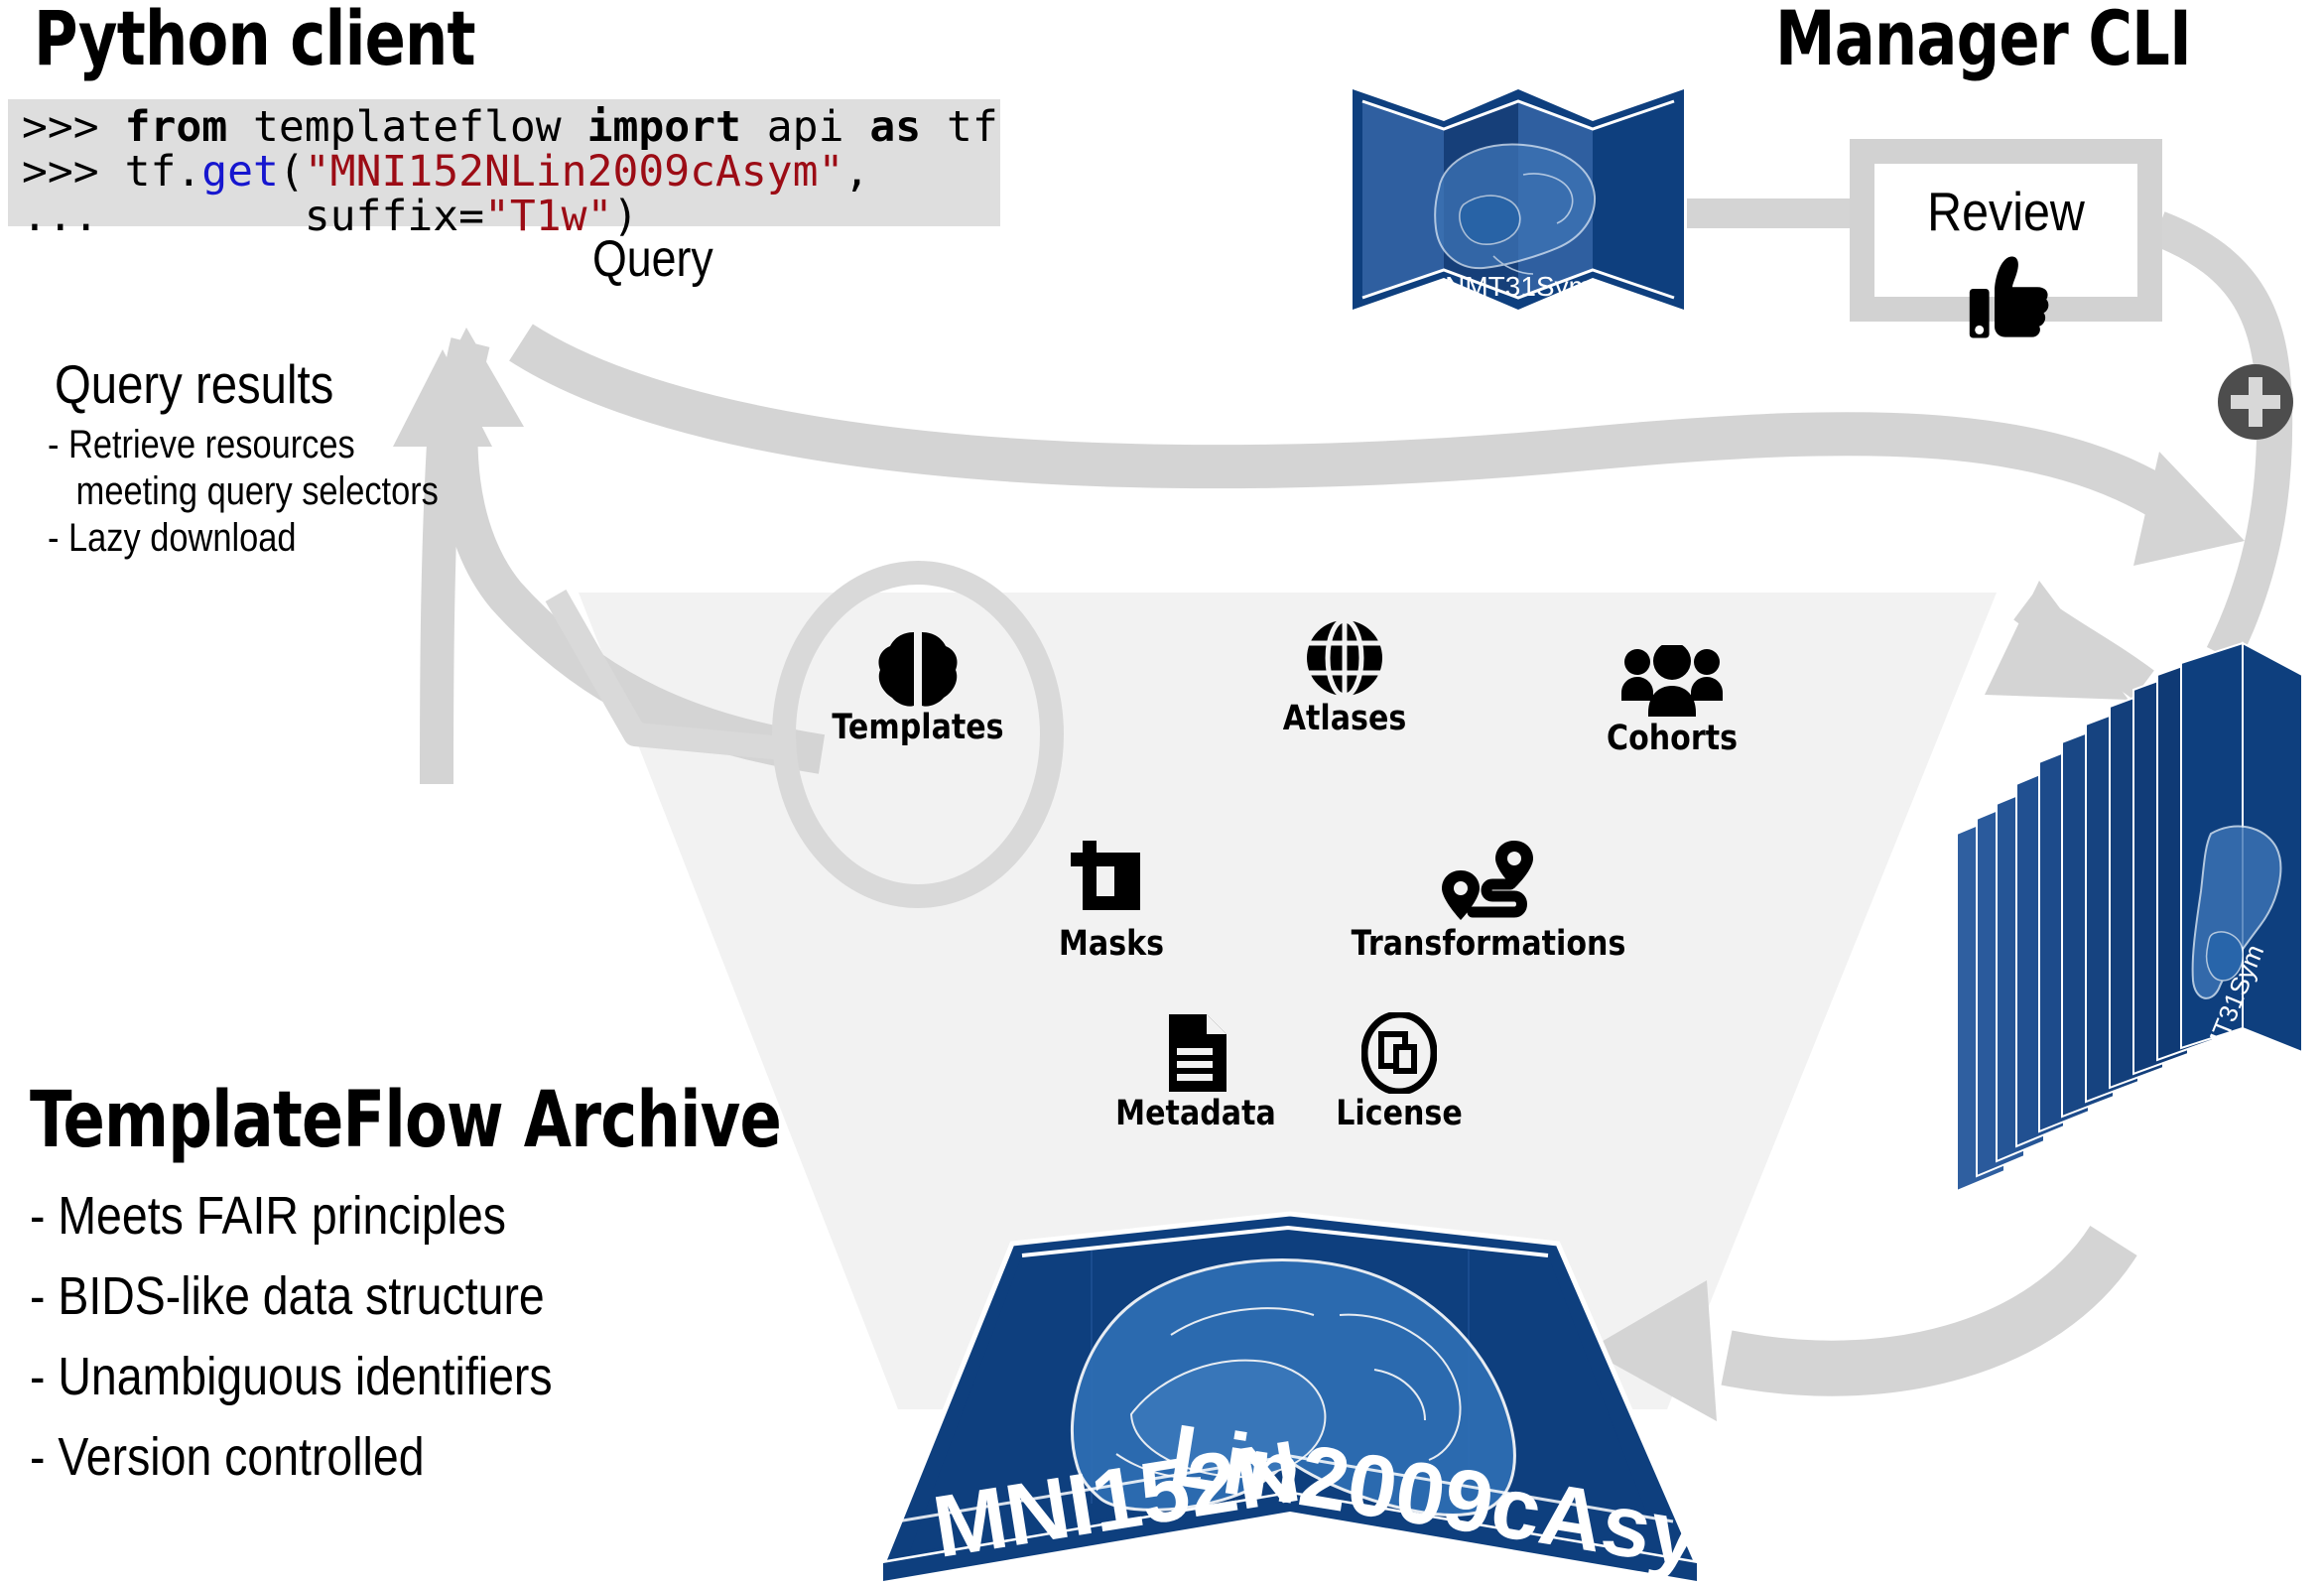  What do you see at coordinates (1344, 718) in the screenshot?
I see `funnel-item-label: Atlases` at bounding box center [1344, 718].